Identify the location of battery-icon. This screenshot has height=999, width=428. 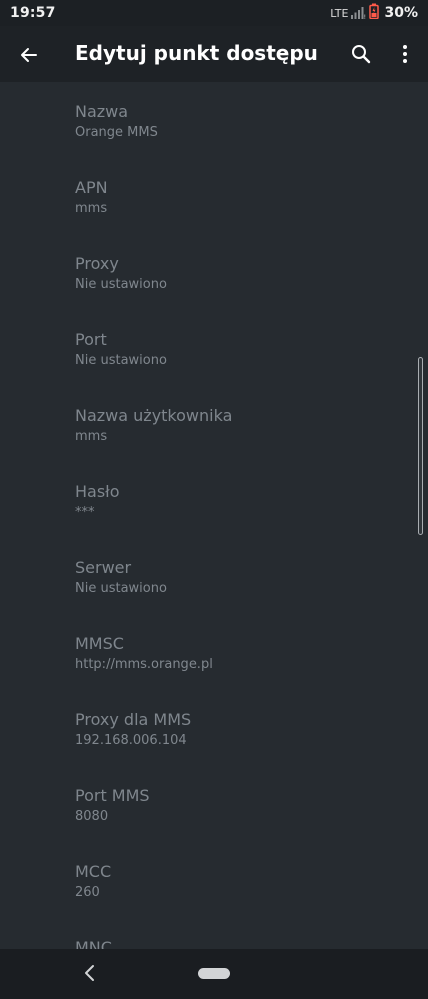
(374, 13).